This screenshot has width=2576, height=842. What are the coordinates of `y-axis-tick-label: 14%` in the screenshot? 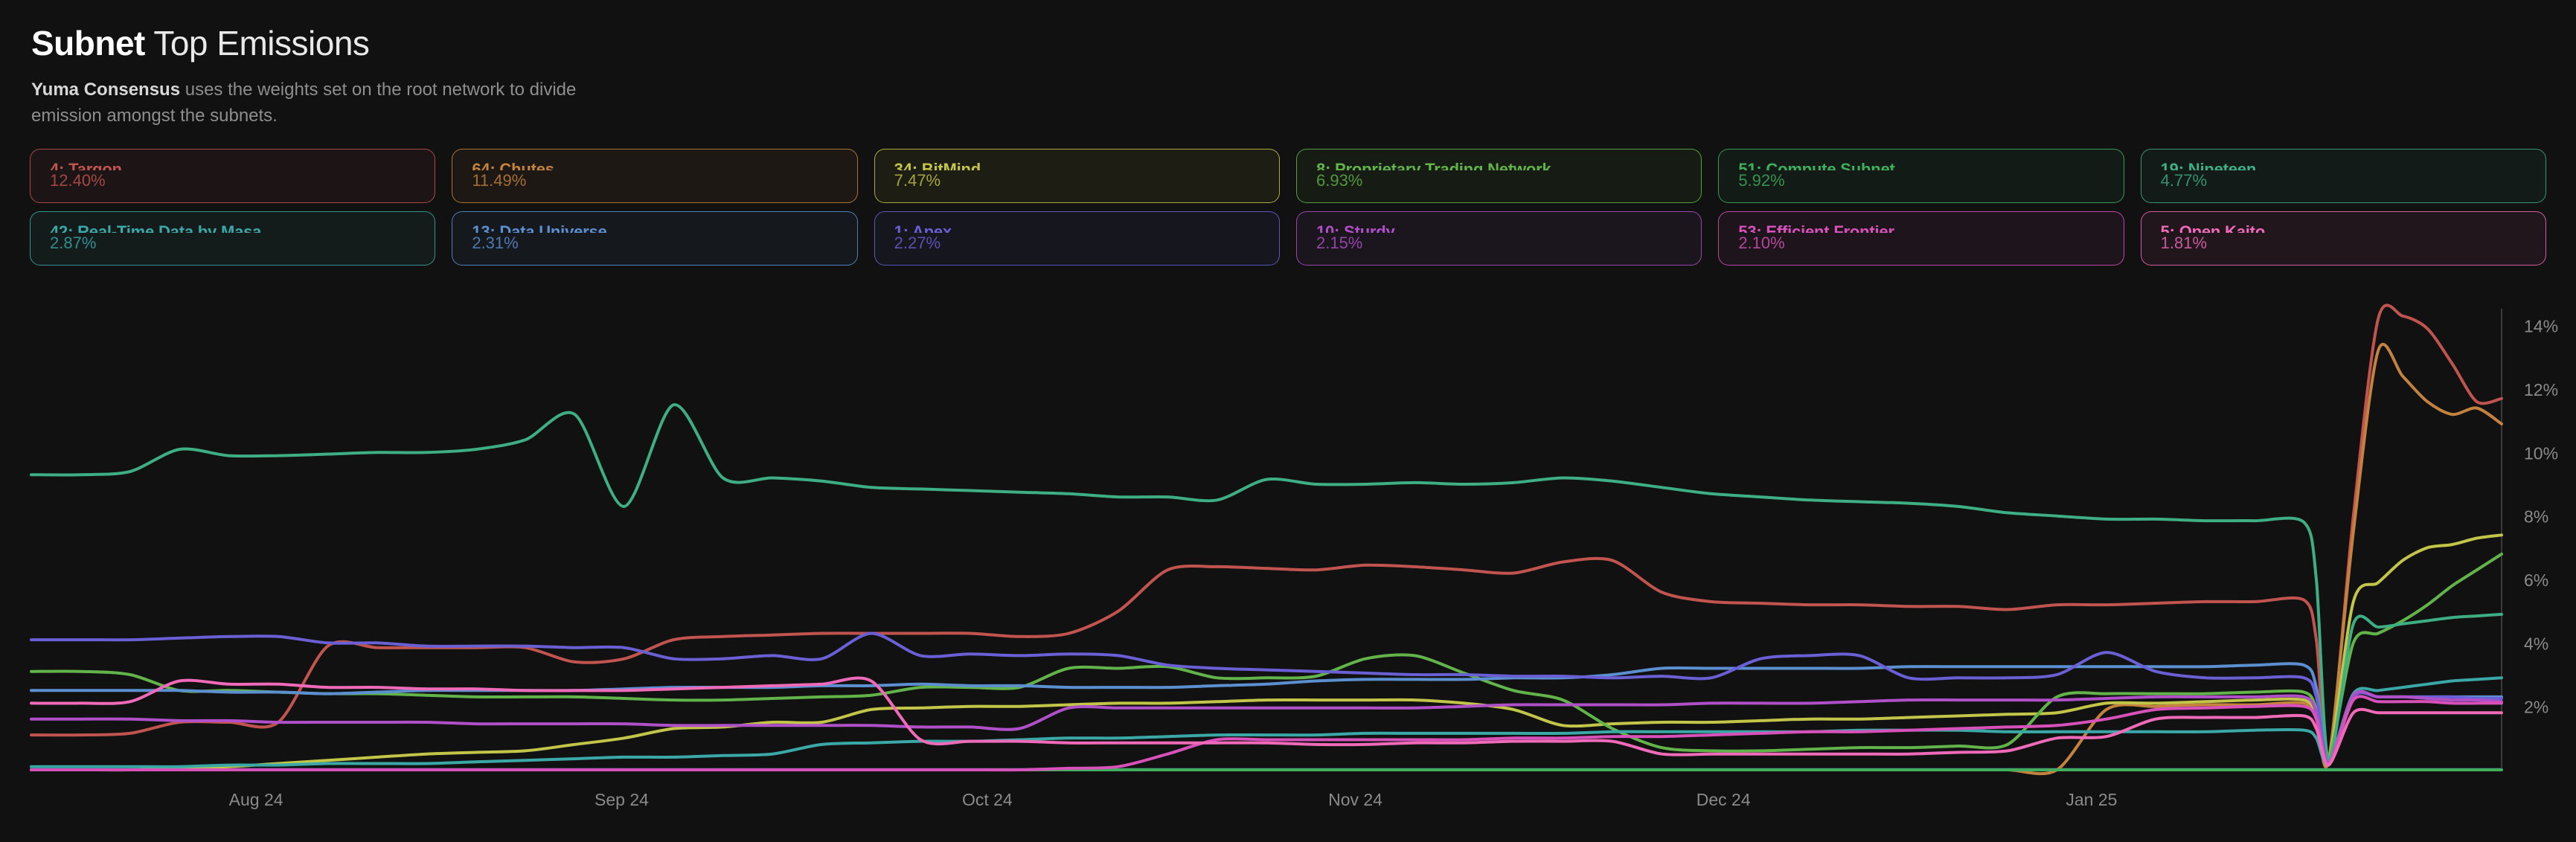 It's located at (2541, 326).